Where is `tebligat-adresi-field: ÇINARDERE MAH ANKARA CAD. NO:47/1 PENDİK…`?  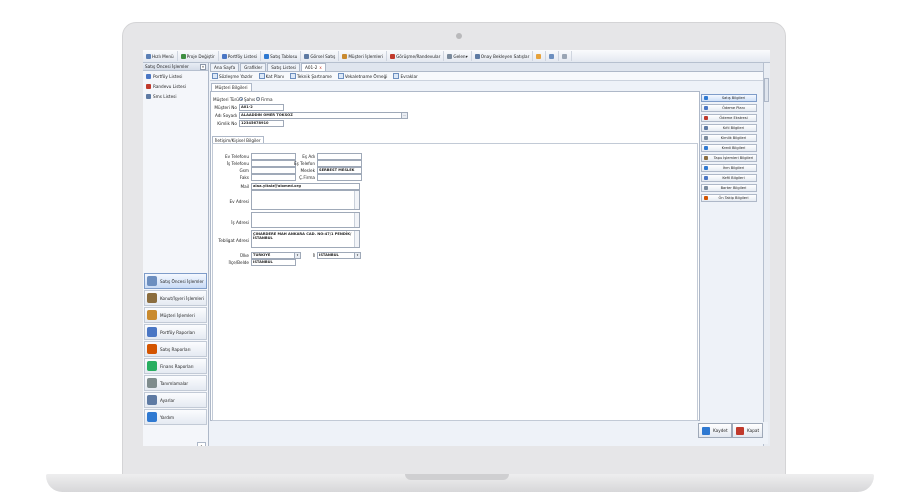 tebligat-adresi-field: ÇINARDERE MAH ANKARA CAD. NO:47/1 PENDİK… is located at coordinates (305, 239).